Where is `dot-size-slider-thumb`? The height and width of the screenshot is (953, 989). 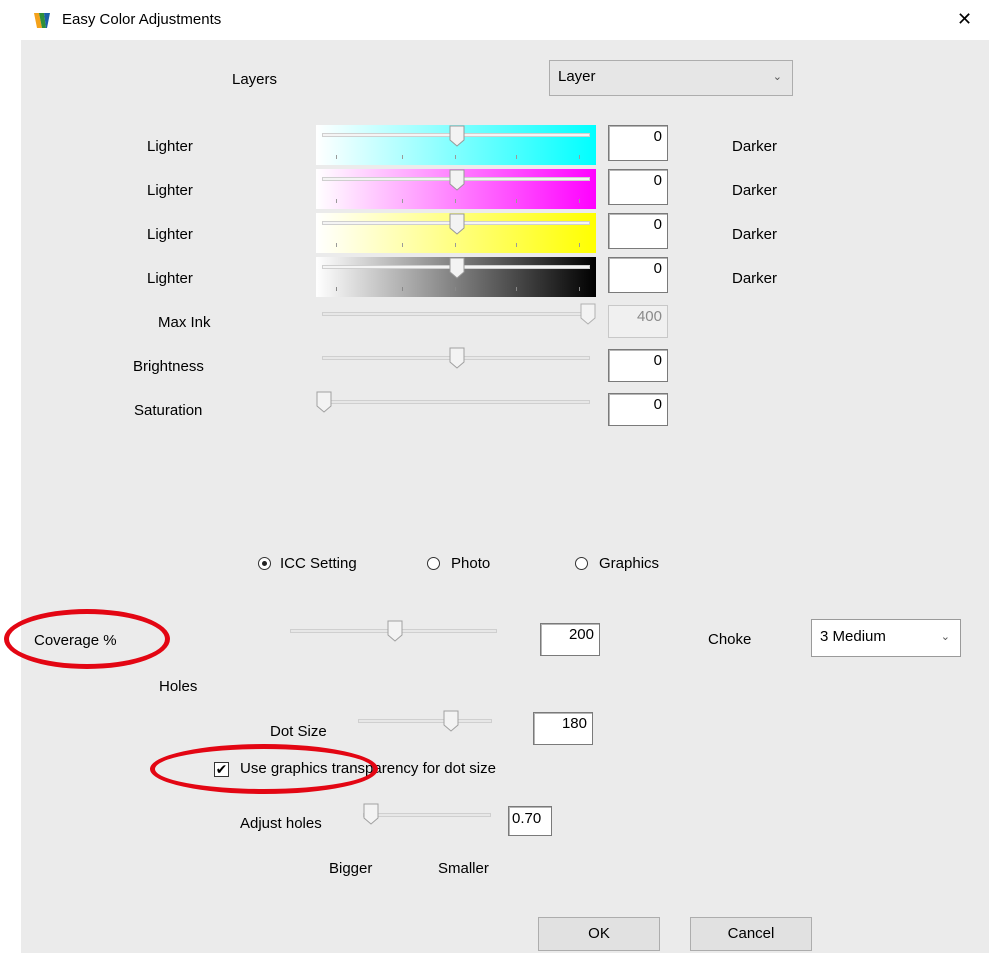 dot-size-slider-thumb is located at coordinates (451, 721).